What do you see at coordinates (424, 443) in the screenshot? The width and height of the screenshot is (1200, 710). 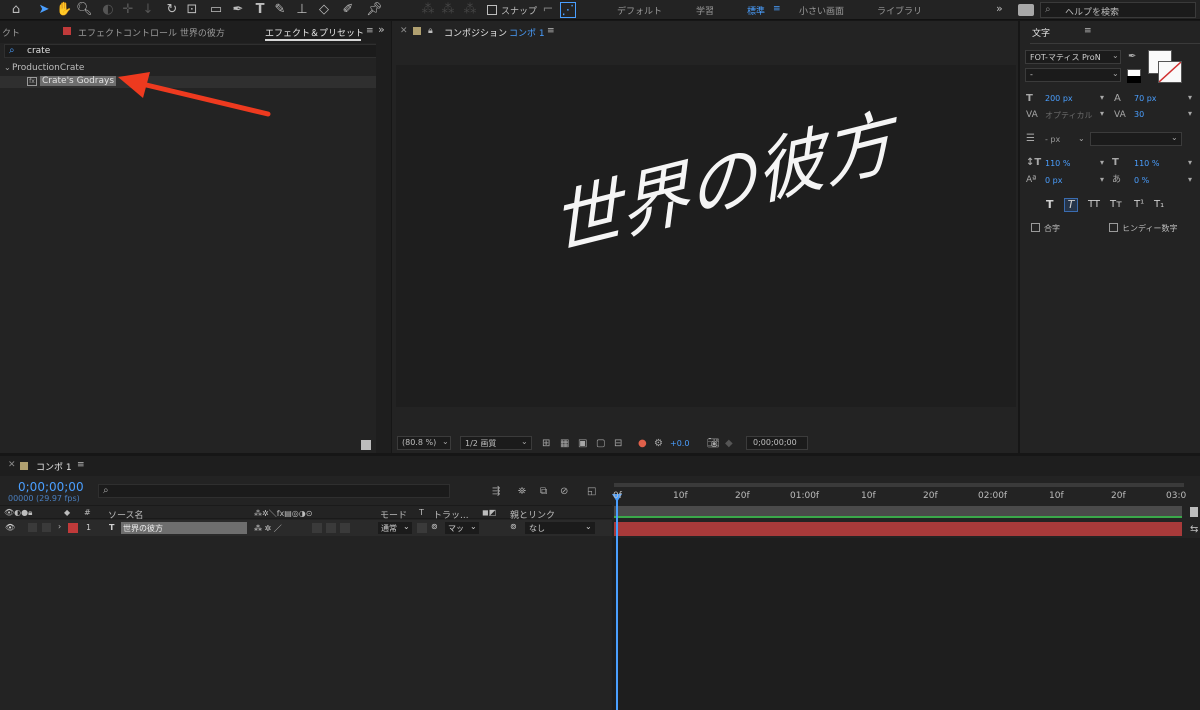 I see `zoom-dropdown: (80.8 %) ⌄` at bounding box center [424, 443].